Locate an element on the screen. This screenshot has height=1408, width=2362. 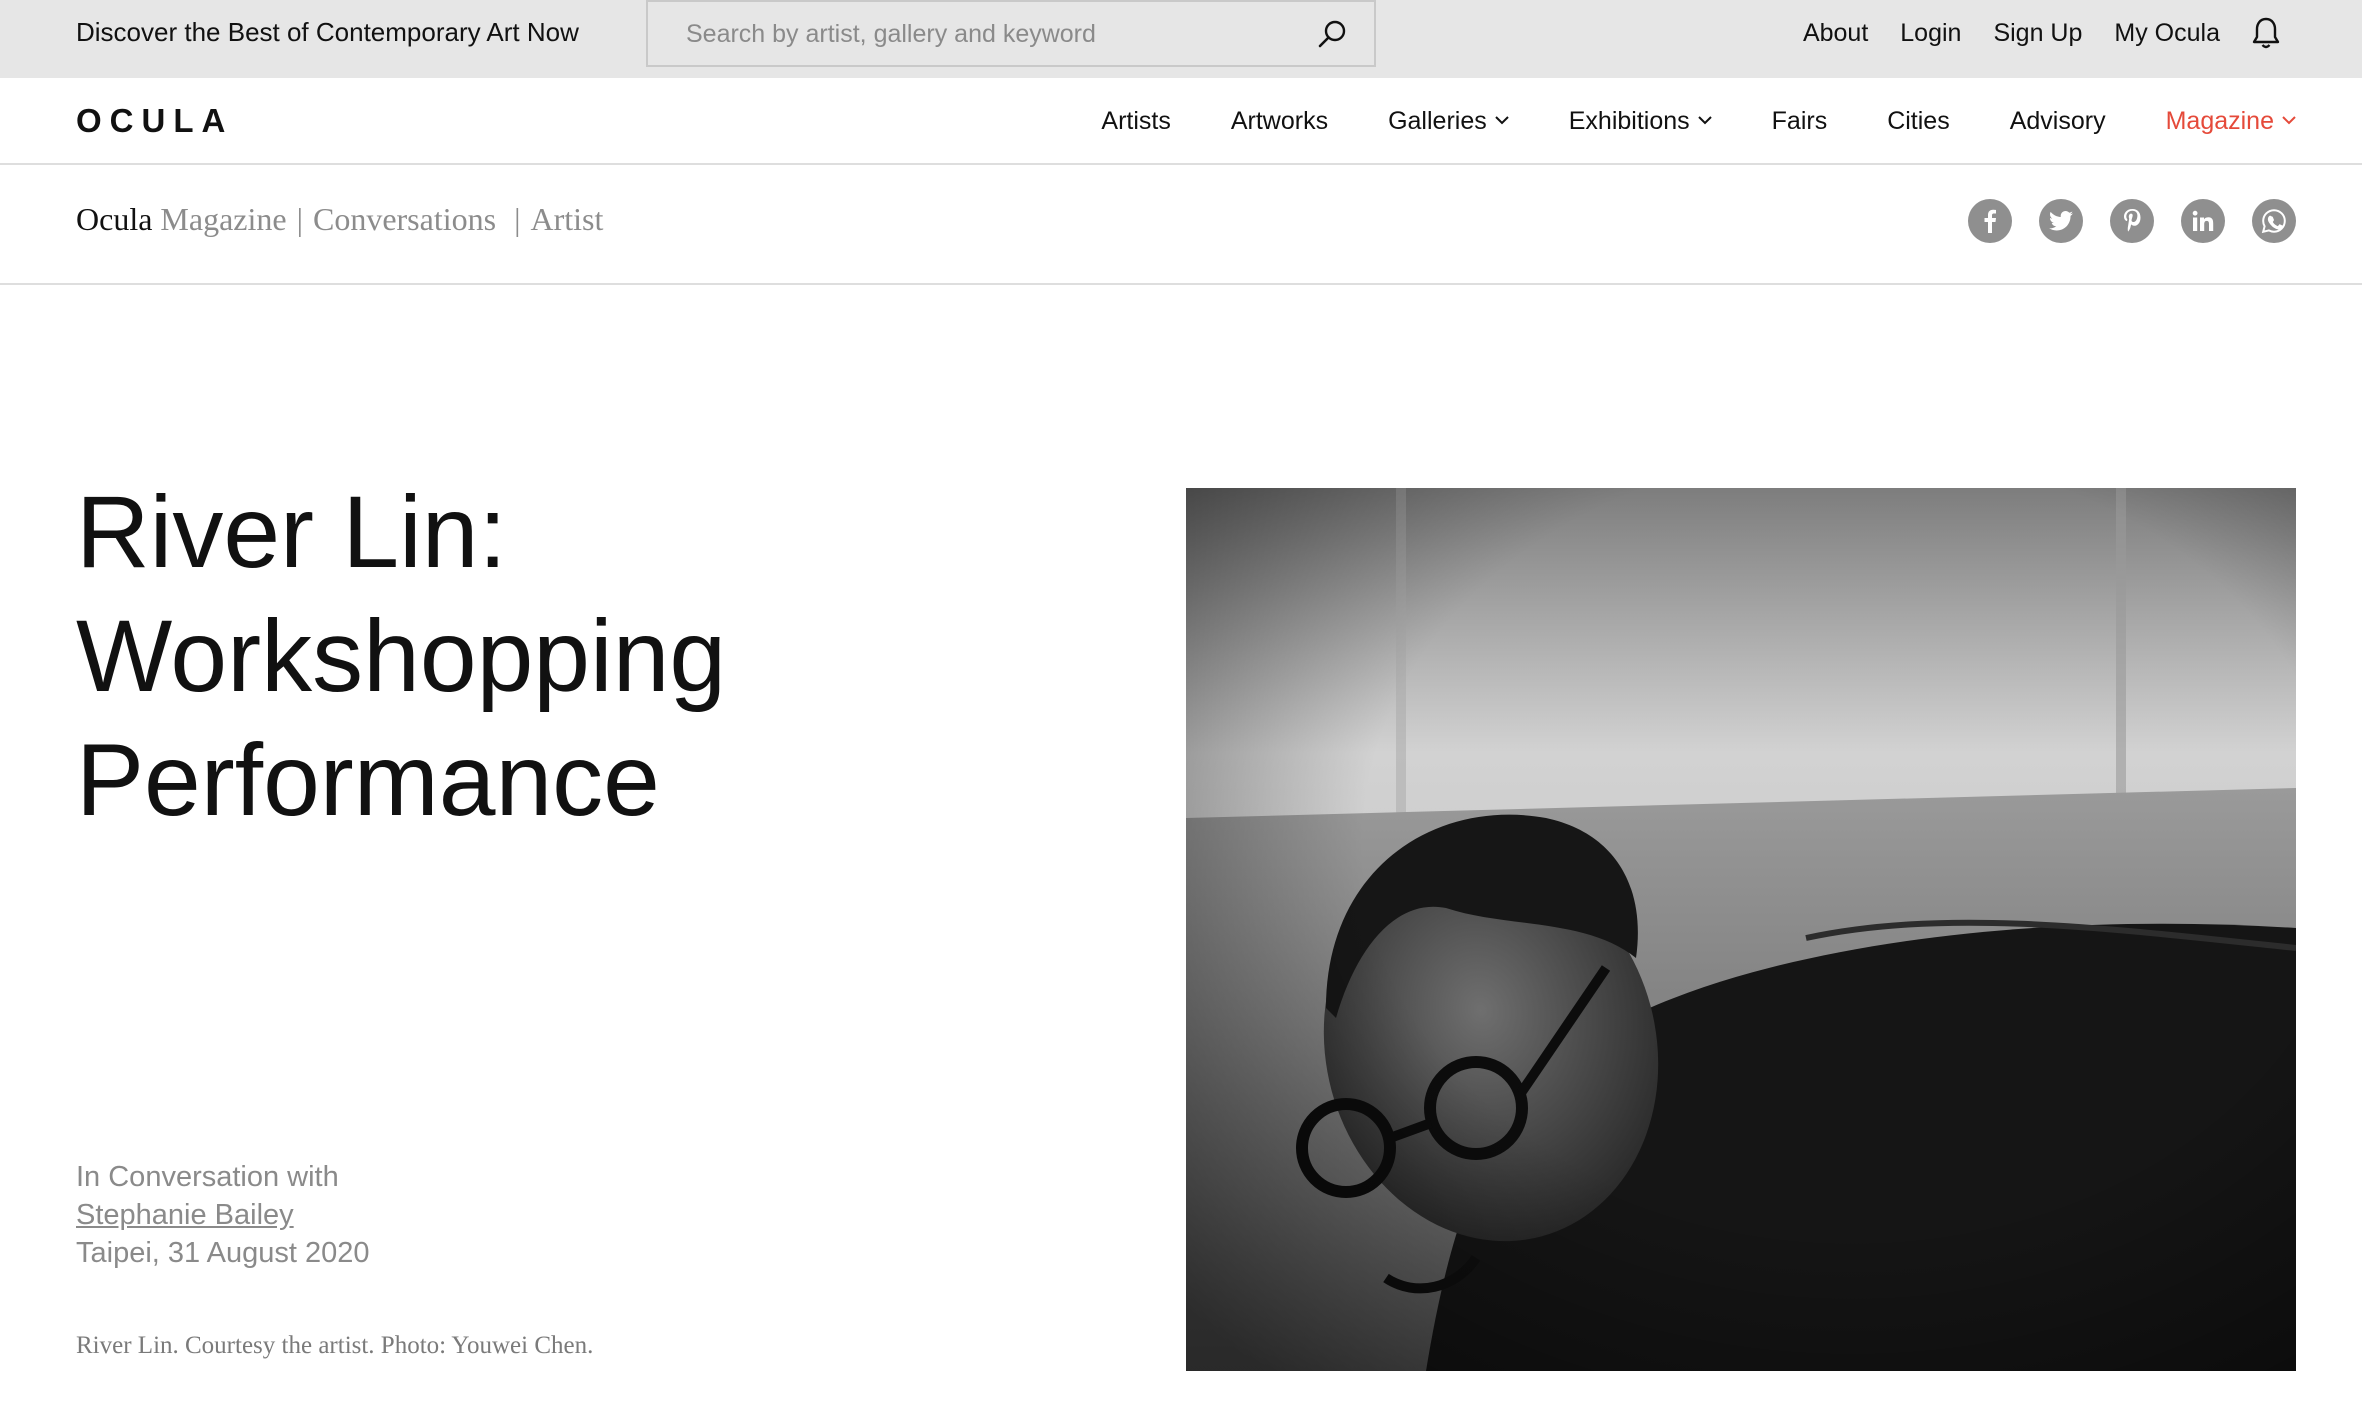
breadcrumb-bar: Ocula Magazine | Conversations | Artist is located at coordinates (1181, 225).